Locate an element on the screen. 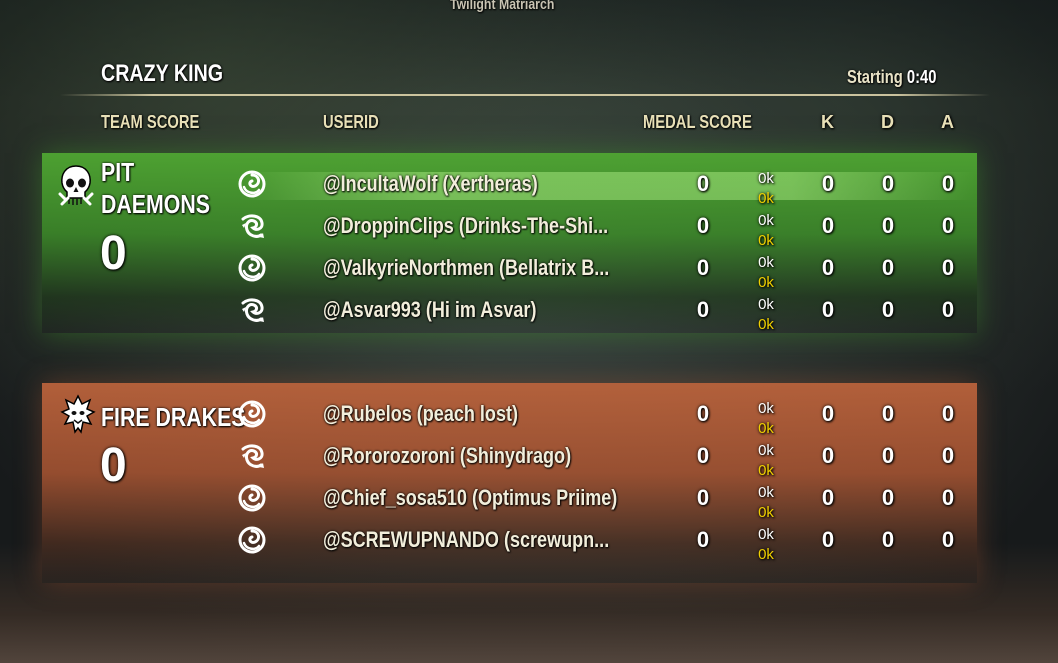 The height and width of the screenshot is (663, 1058). match-status: Starting 0:40 is located at coordinates (901, 77).